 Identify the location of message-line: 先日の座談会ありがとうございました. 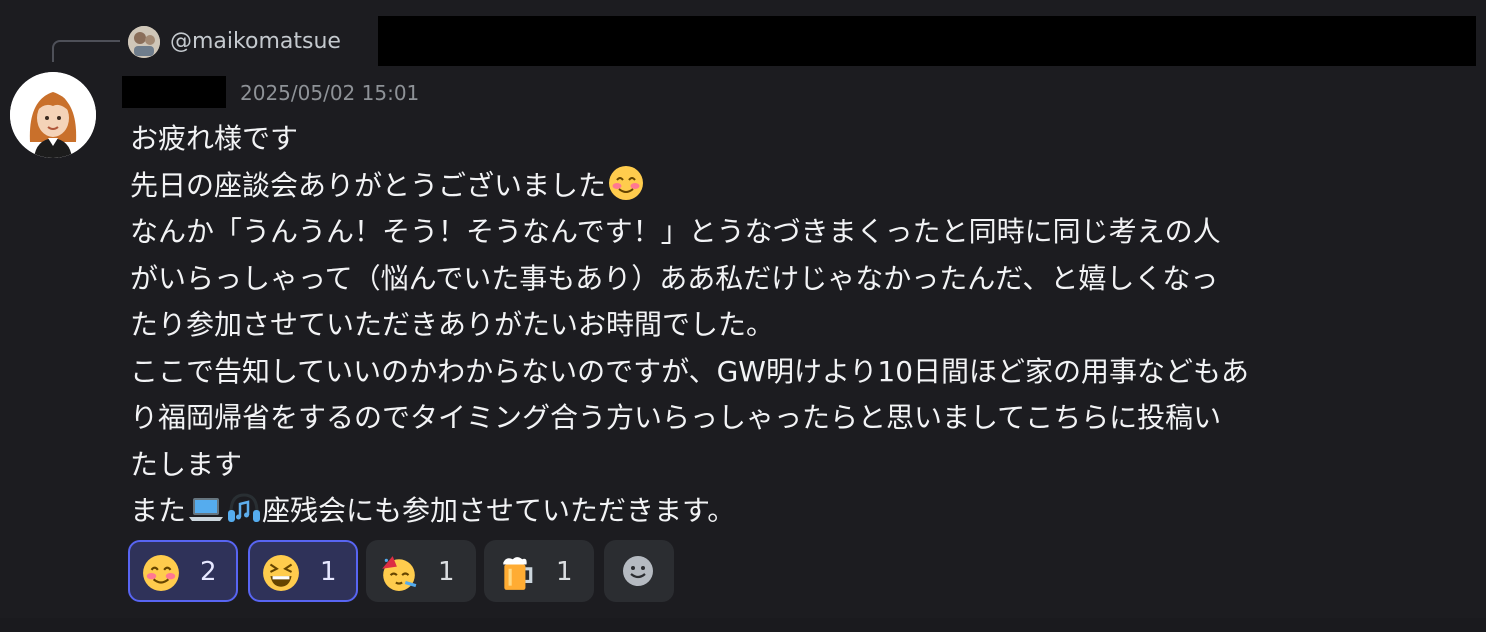
(800, 186).